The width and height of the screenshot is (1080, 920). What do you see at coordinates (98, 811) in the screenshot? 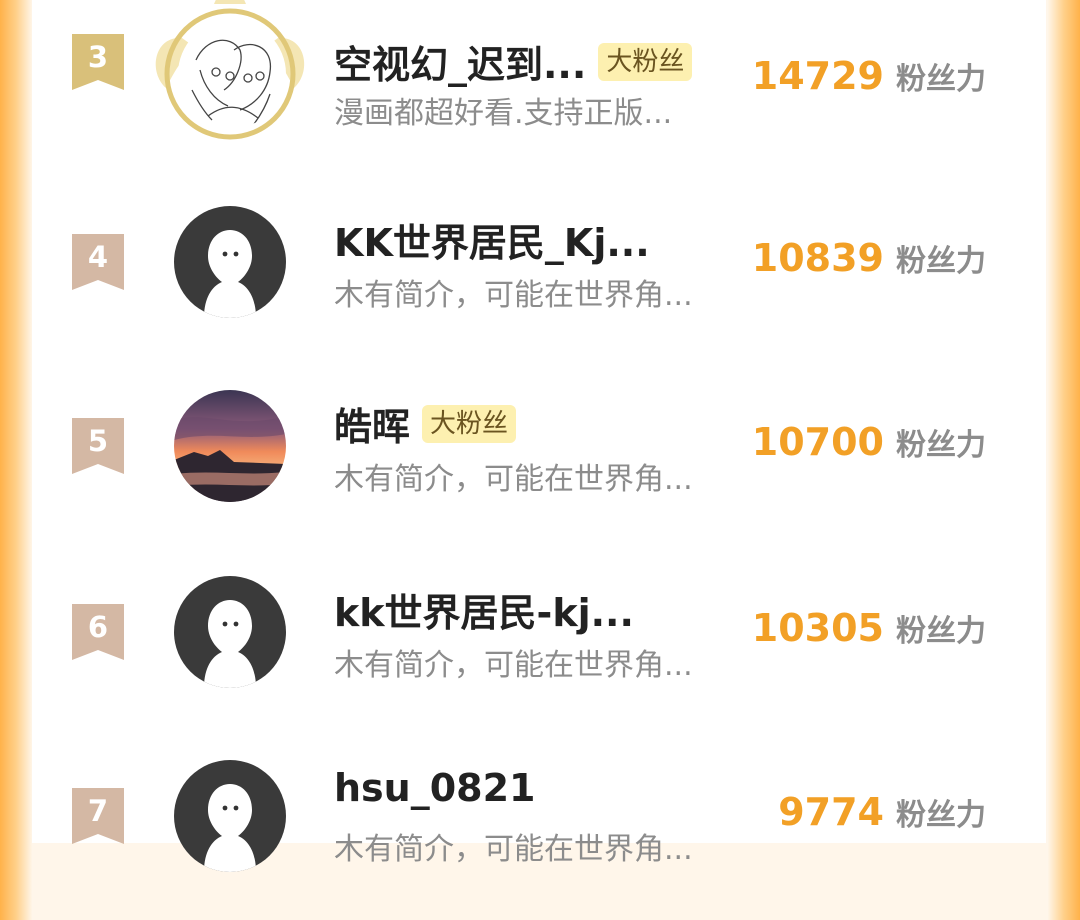
I see `rank-number: 7` at bounding box center [98, 811].